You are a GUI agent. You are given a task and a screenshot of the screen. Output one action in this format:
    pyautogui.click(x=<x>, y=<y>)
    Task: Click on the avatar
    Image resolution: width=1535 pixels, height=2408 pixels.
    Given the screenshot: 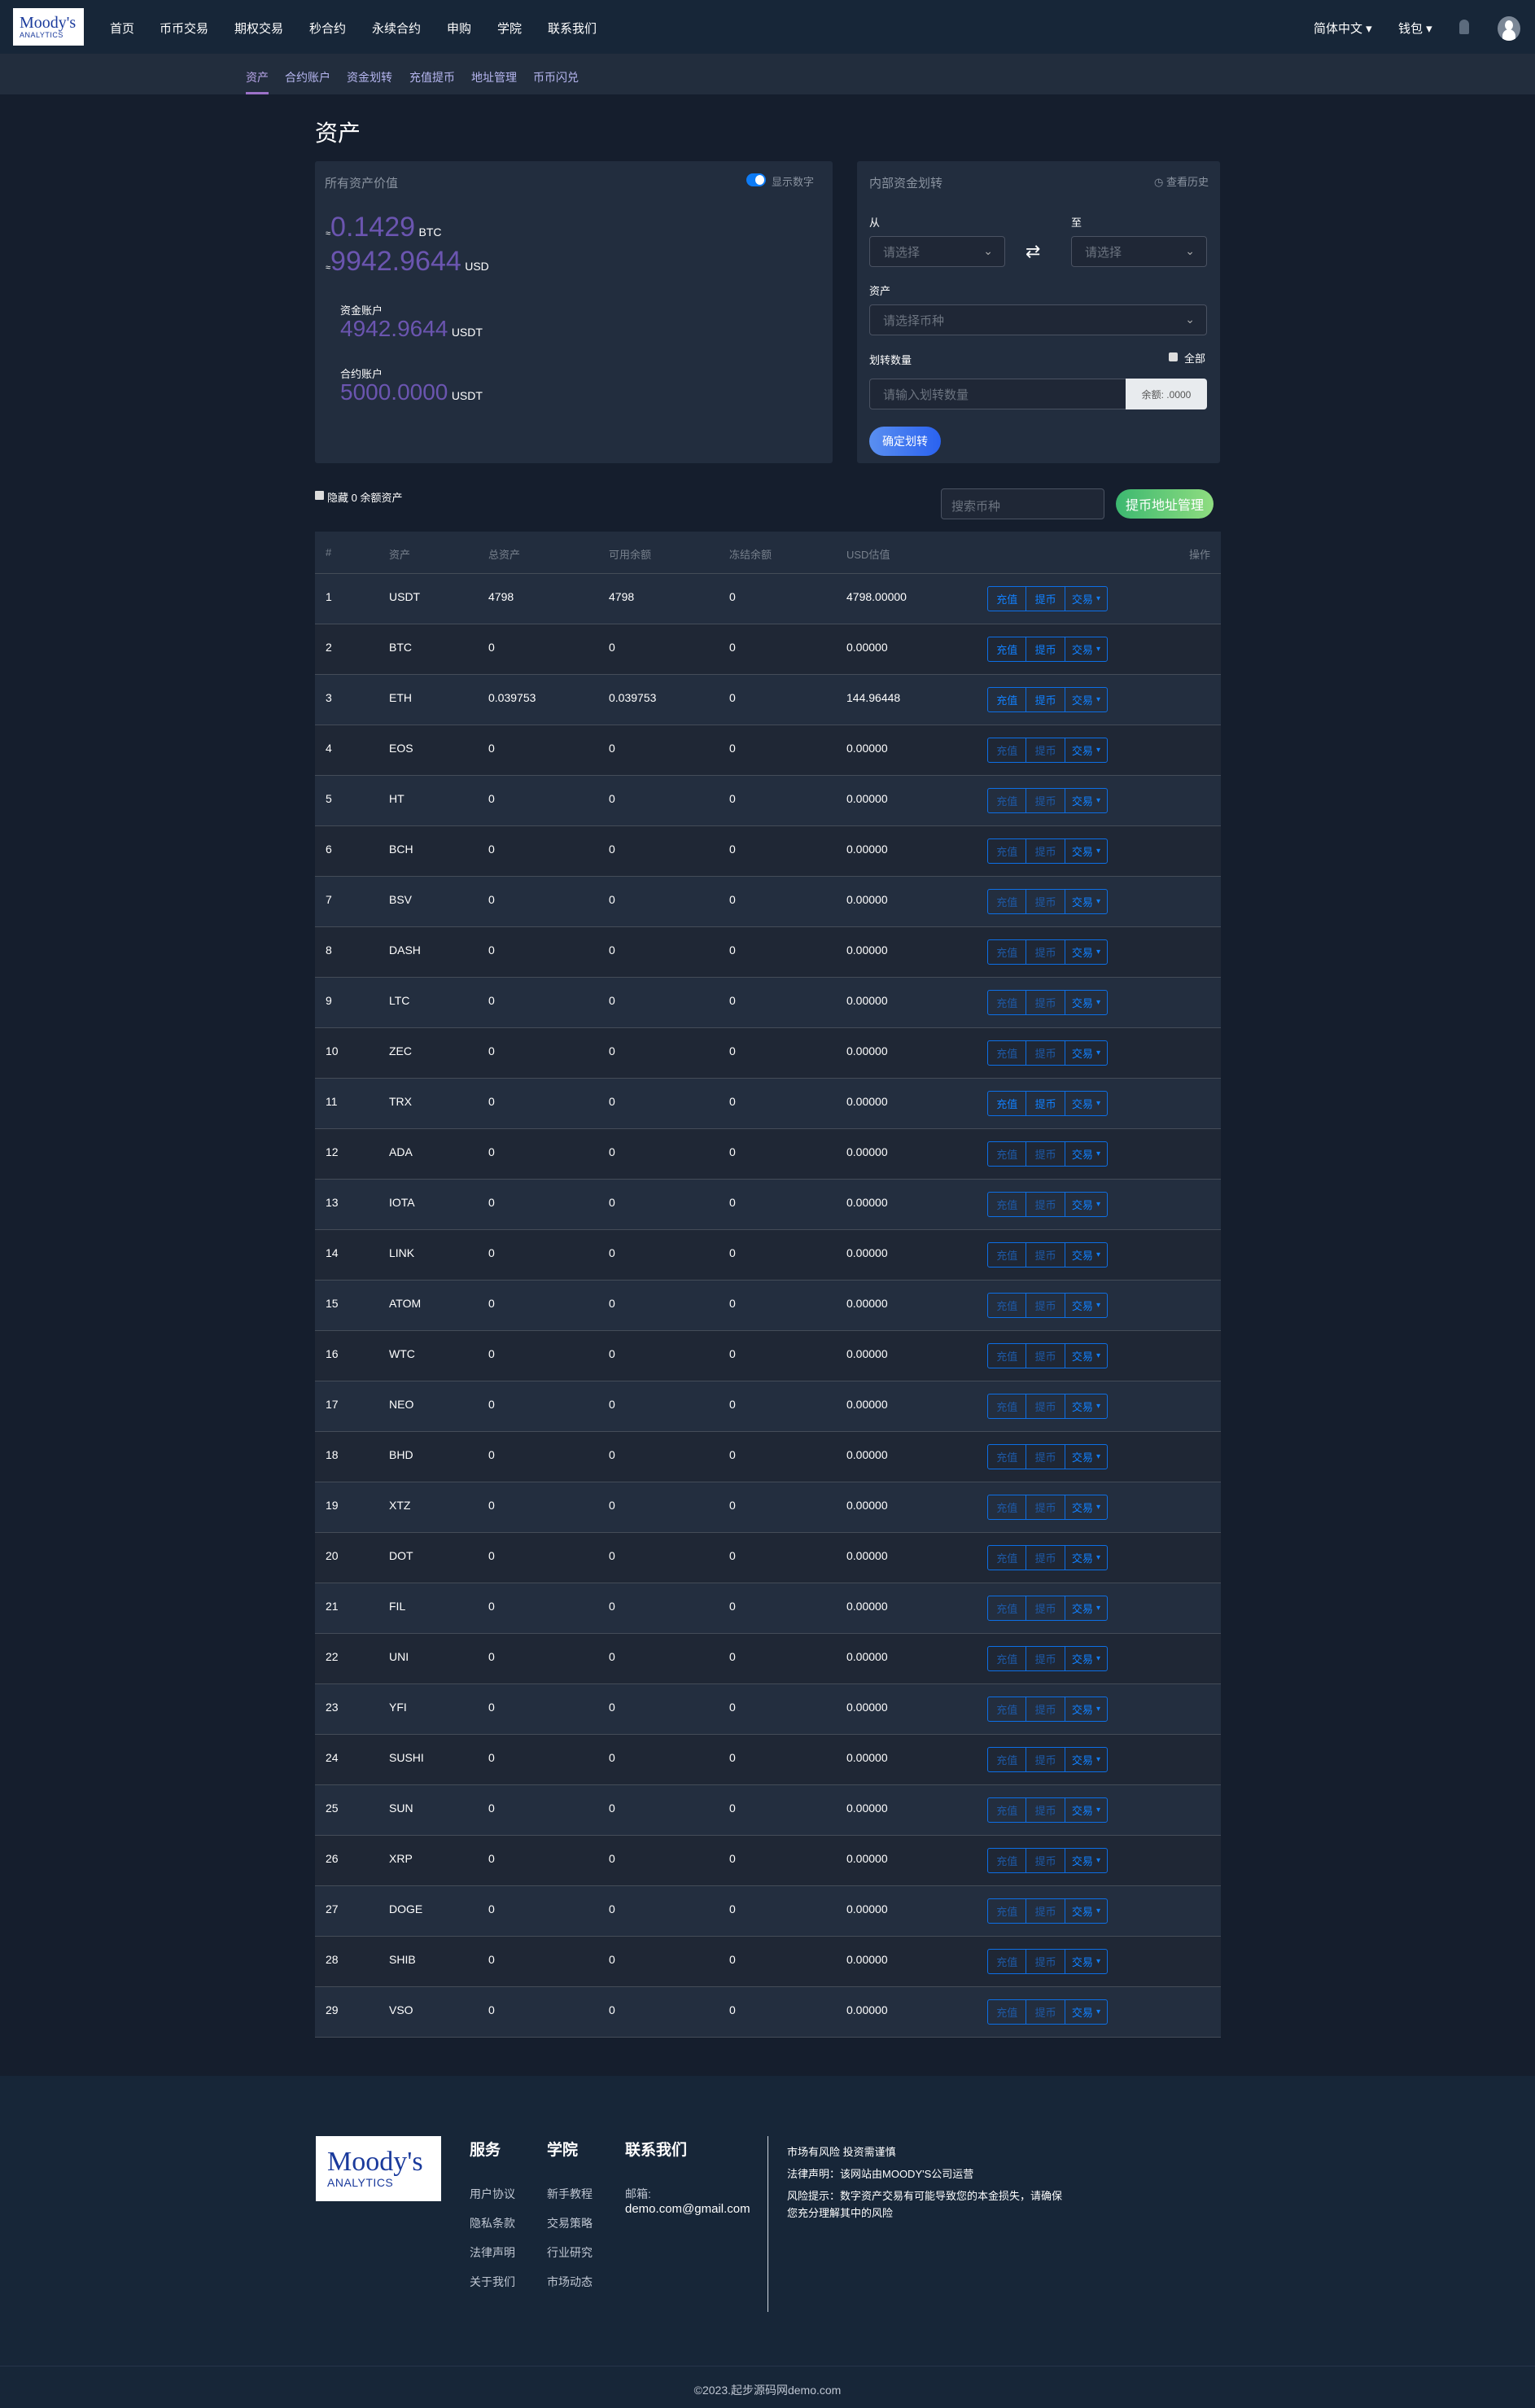 What is the action you would take?
    pyautogui.click(x=1509, y=28)
    